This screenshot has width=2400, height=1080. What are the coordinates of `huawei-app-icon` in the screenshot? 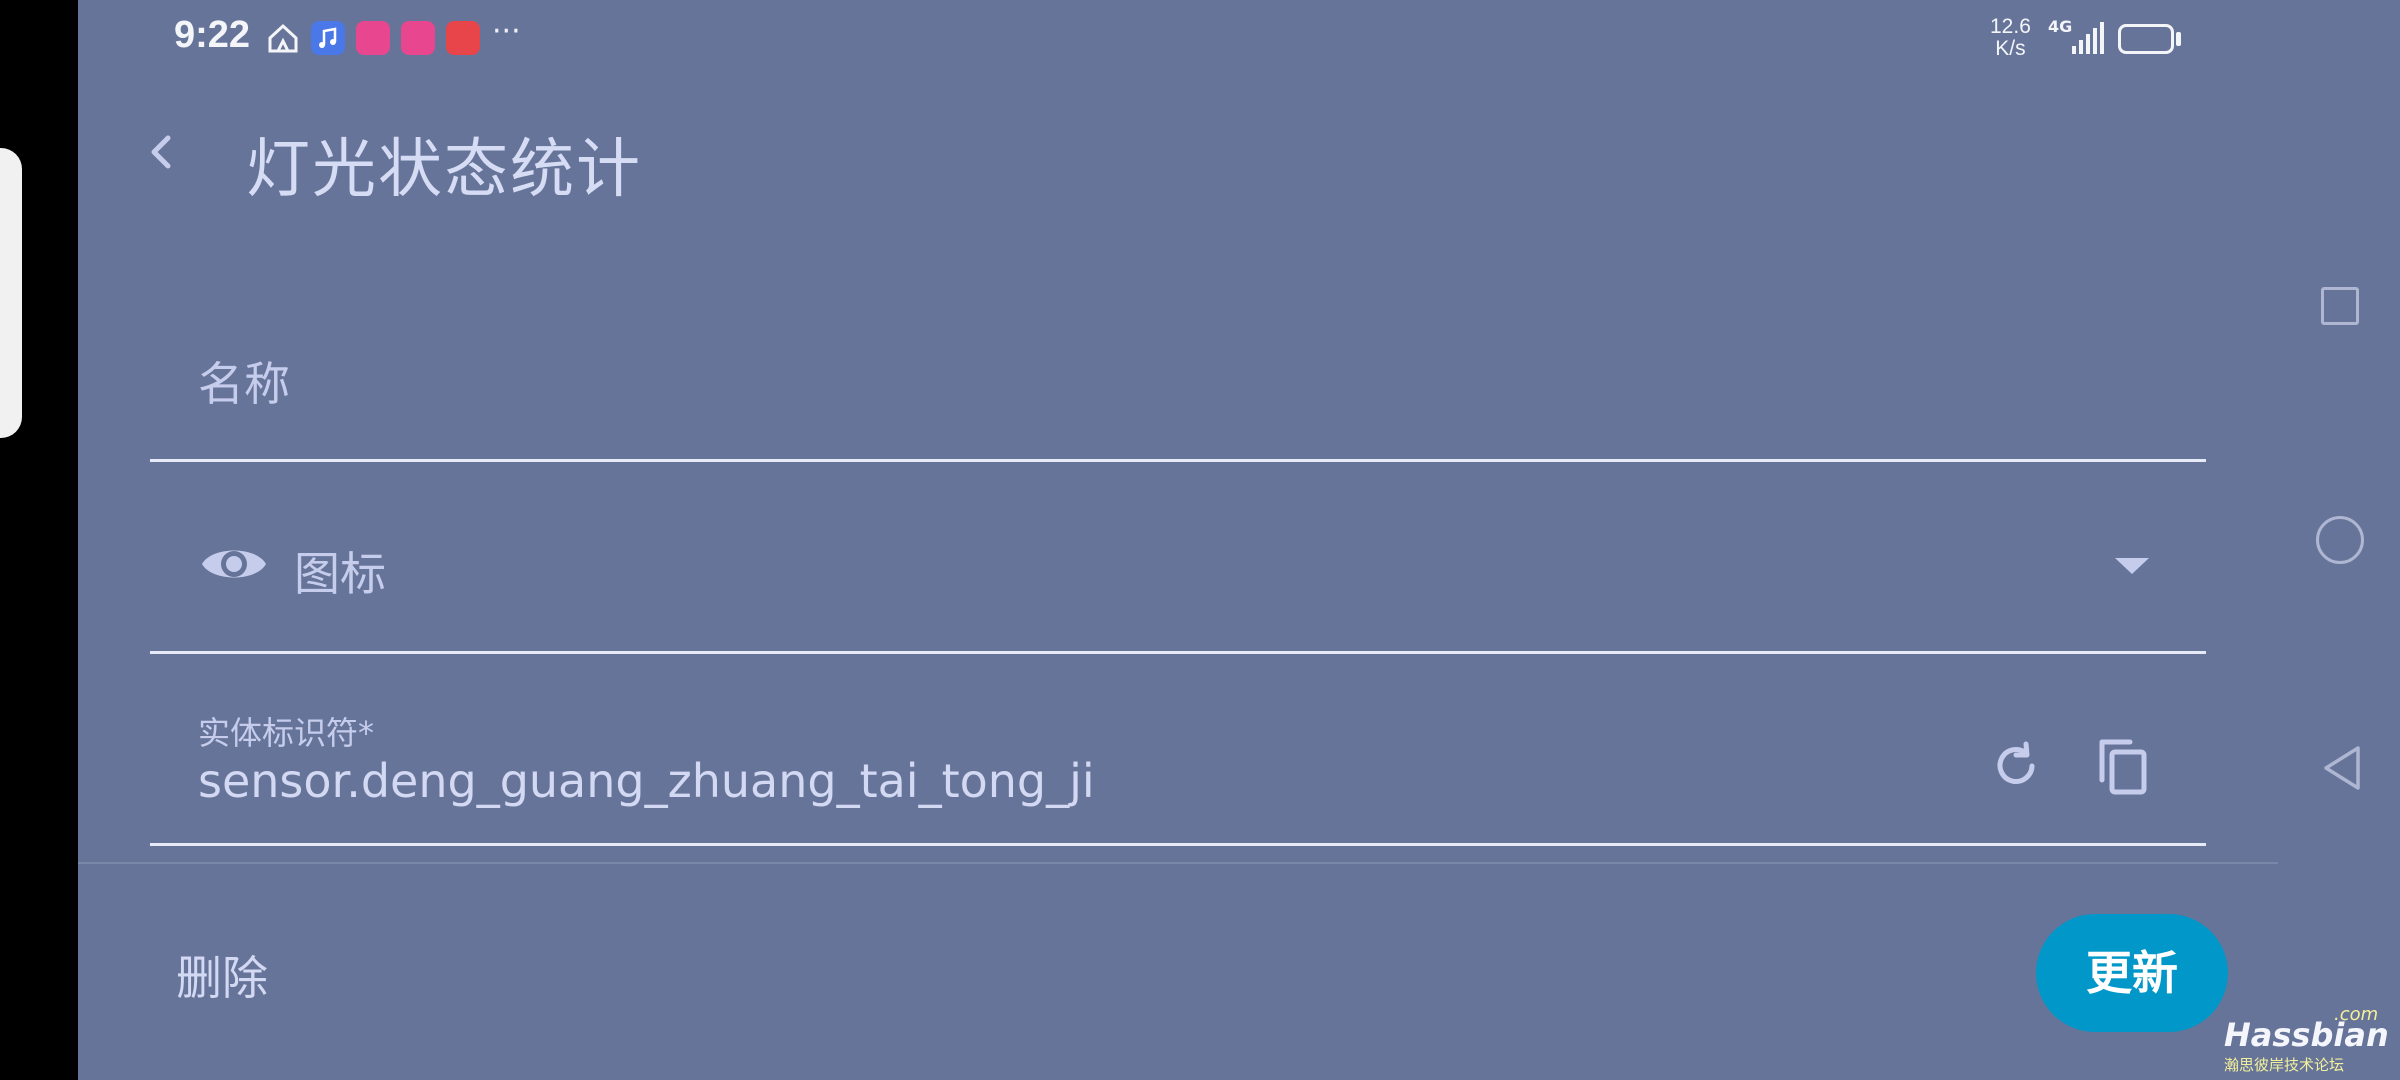 It's located at (463, 38).